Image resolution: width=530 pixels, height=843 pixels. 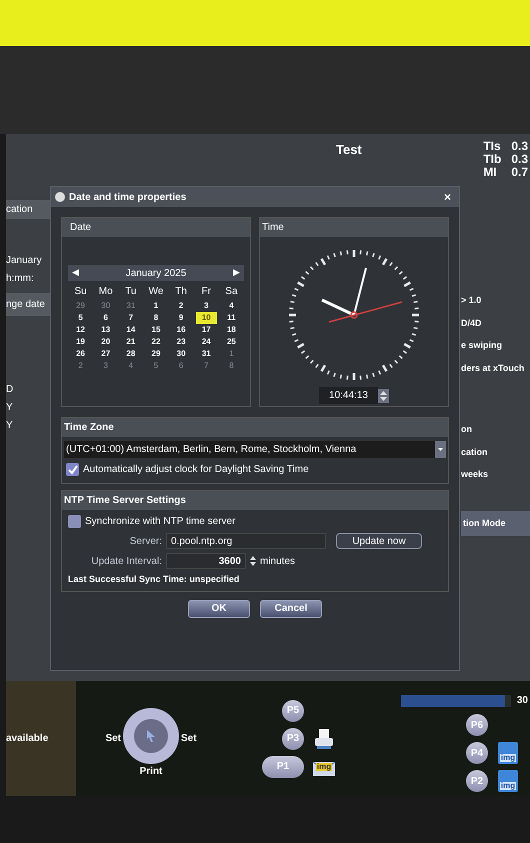 I want to click on calendar-day: 16, so click(x=181, y=330).